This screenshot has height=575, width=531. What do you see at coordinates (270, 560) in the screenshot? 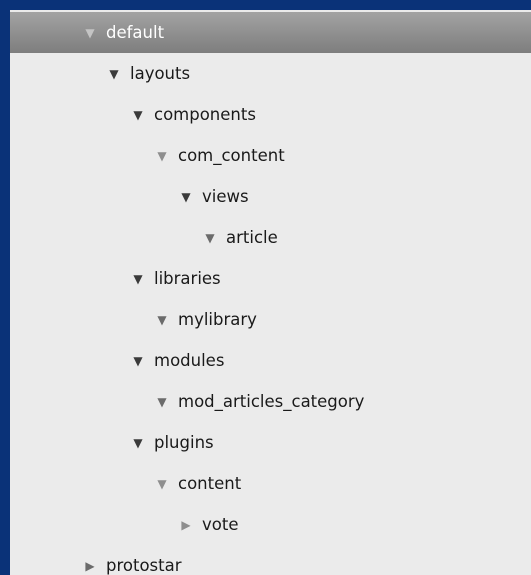
I see `tree-item-protostar: ▶ protostar` at bounding box center [270, 560].